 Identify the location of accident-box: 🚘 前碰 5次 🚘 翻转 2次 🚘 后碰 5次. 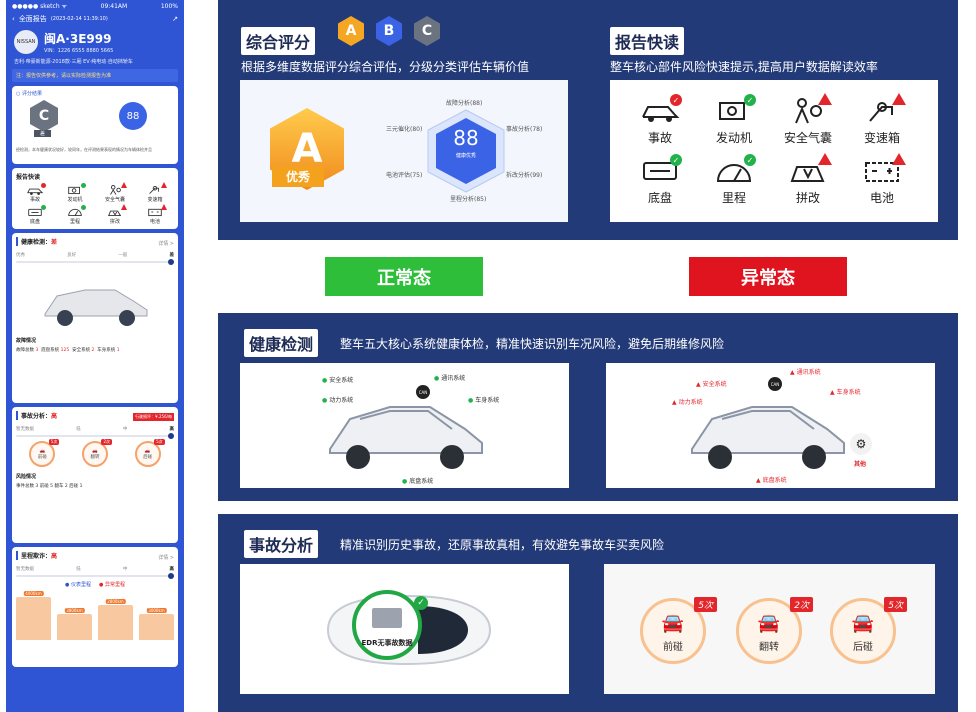
(769, 629).